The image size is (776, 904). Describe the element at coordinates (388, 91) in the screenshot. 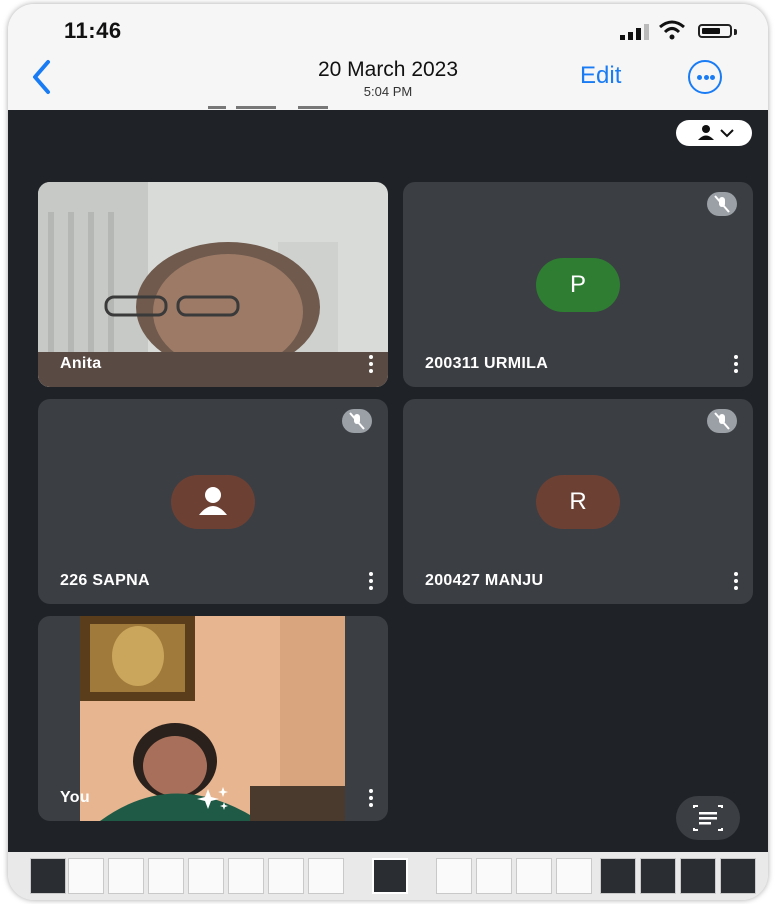

I see `photo-time: 5:04 PM` at that location.